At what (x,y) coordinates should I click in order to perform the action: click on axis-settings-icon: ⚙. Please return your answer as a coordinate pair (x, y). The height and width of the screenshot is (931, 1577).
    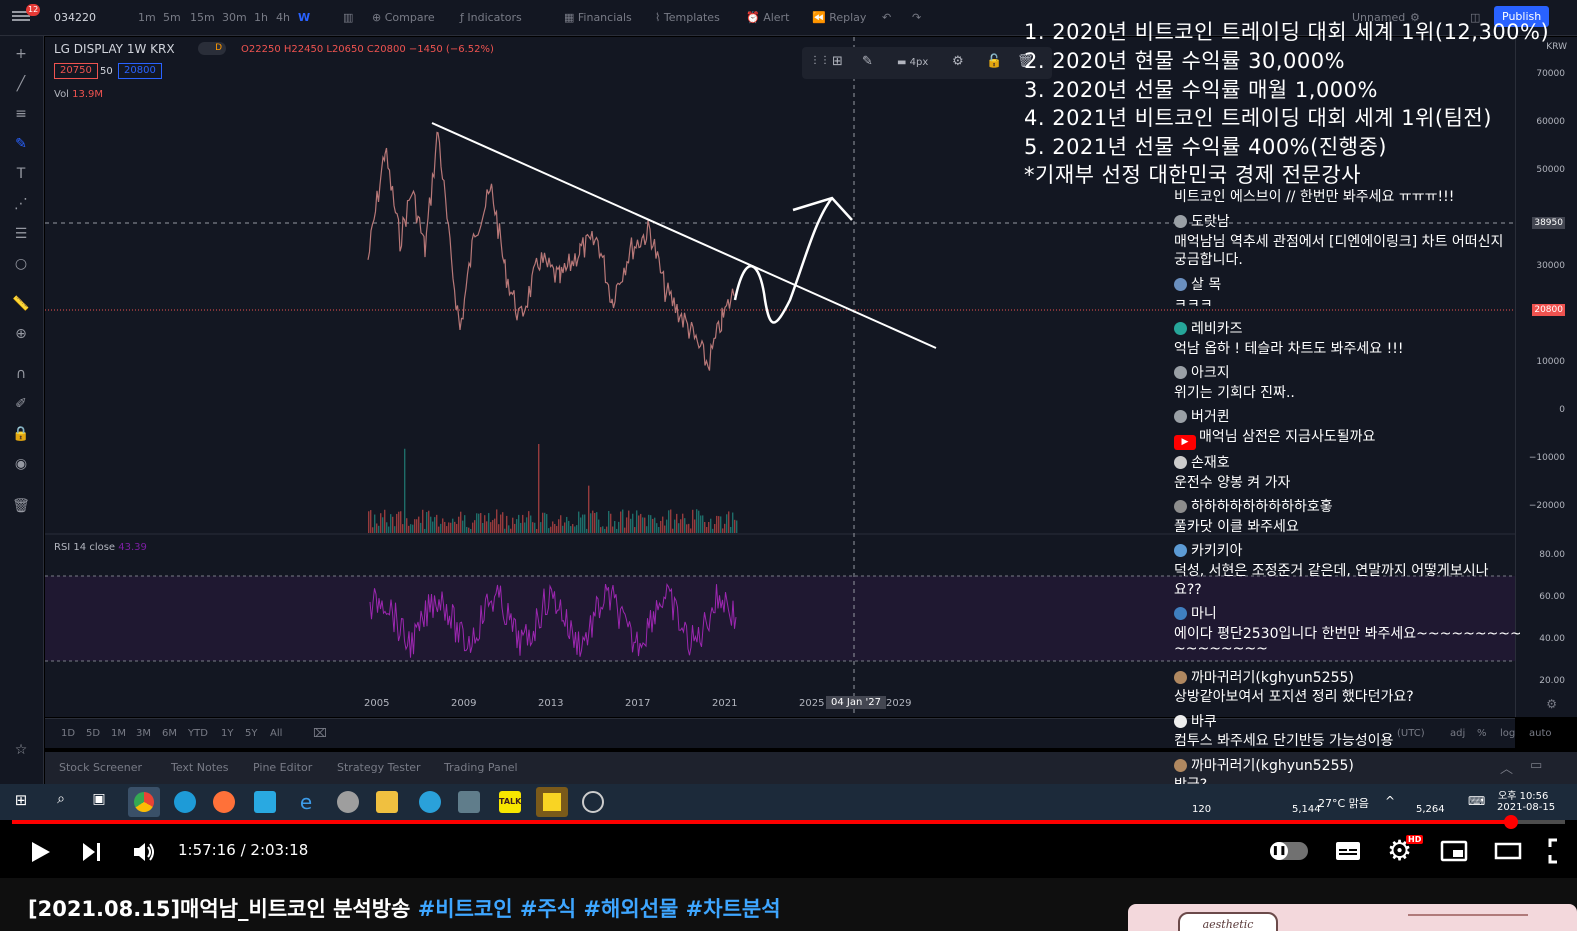
    Looking at the image, I should click on (1551, 704).